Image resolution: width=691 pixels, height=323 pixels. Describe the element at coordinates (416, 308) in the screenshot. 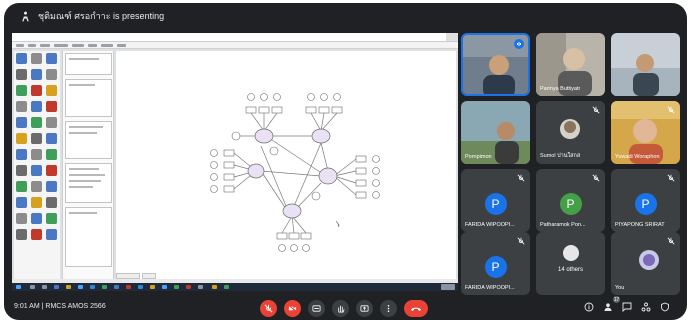

I see `leave-call-button` at that location.